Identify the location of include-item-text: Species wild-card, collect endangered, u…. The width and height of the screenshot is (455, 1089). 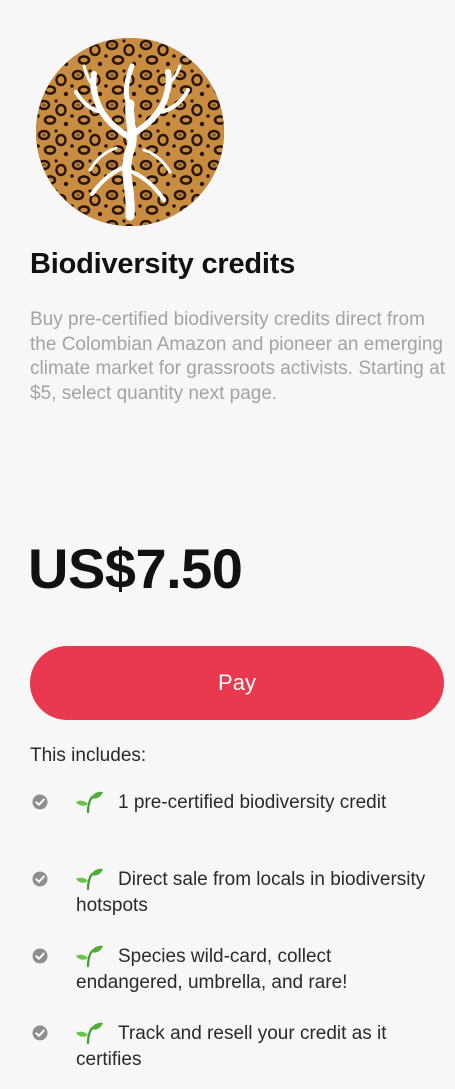
(212, 969).